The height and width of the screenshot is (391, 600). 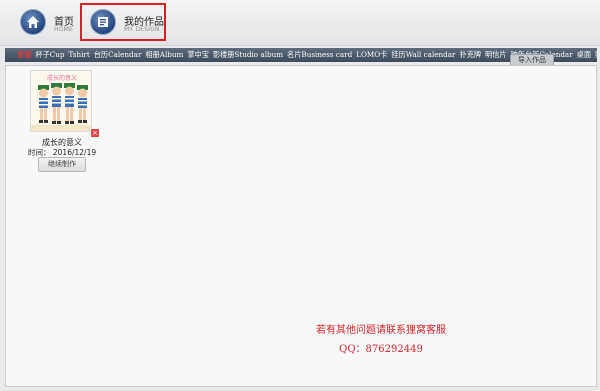 I want to click on category-cup: 杯子Cup, so click(x=49, y=55).